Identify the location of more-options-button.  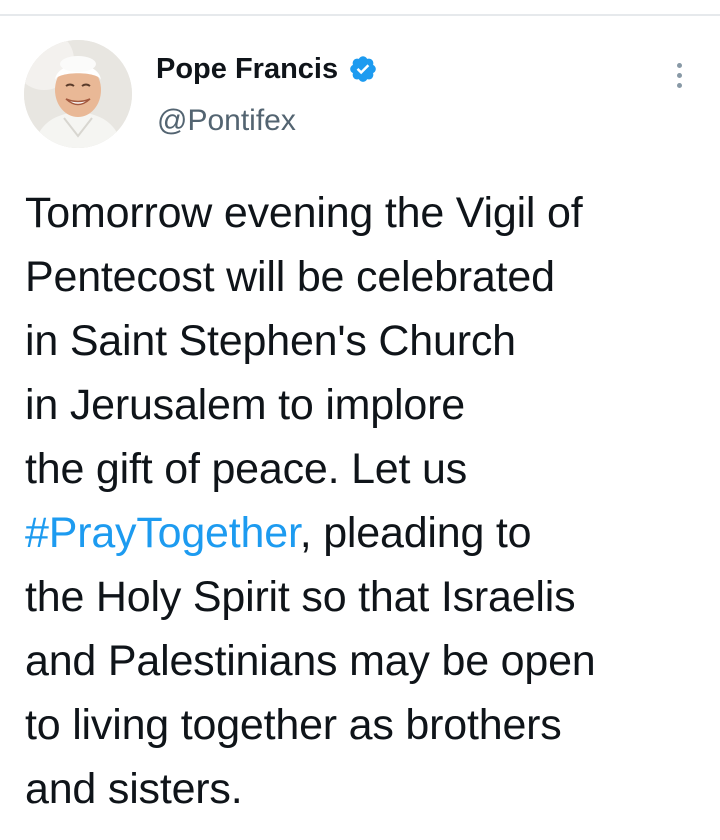
(679, 75).